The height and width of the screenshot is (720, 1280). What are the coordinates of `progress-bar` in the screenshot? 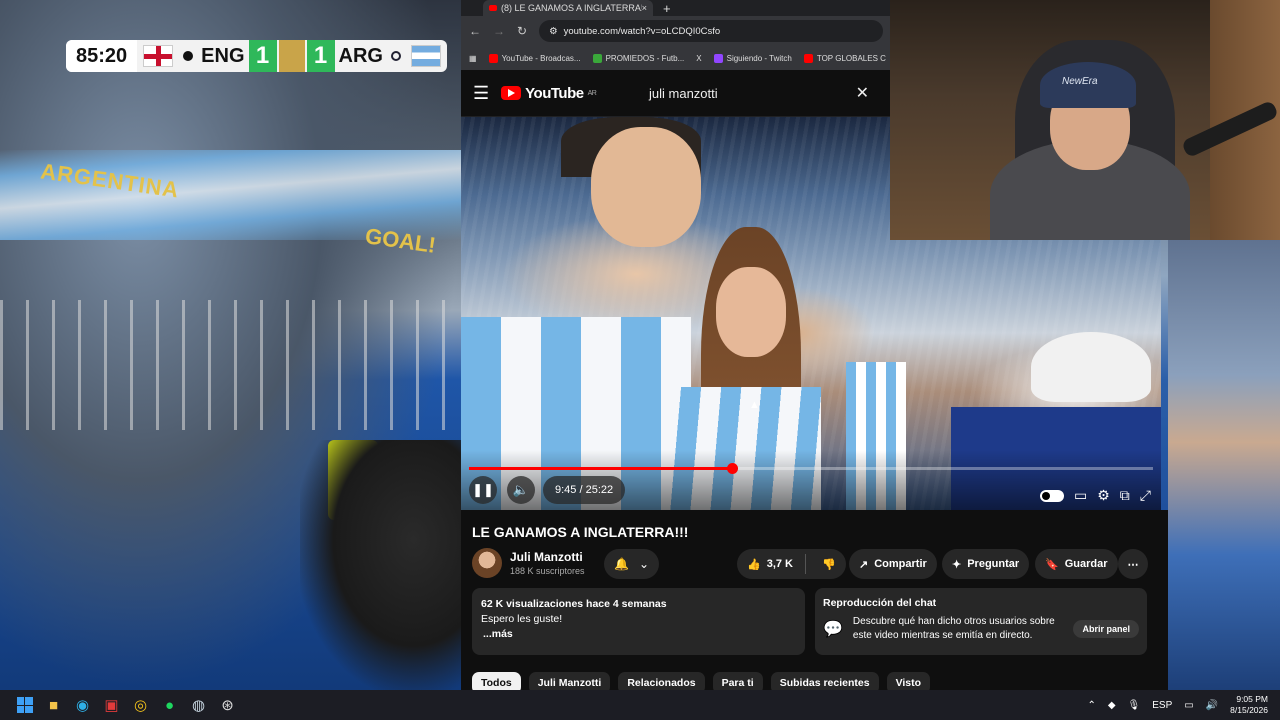 It's located at (811, 468).